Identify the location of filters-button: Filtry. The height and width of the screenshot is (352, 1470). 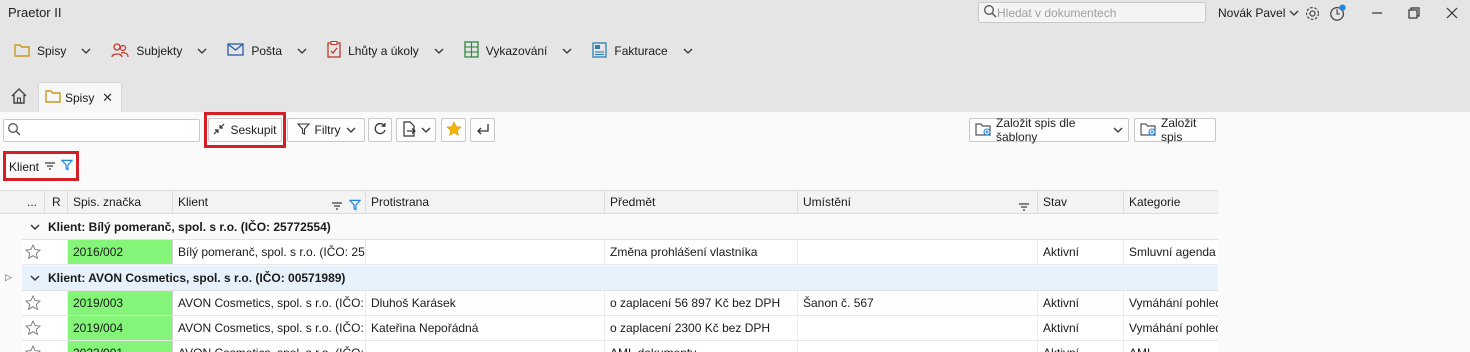
(326, 130).